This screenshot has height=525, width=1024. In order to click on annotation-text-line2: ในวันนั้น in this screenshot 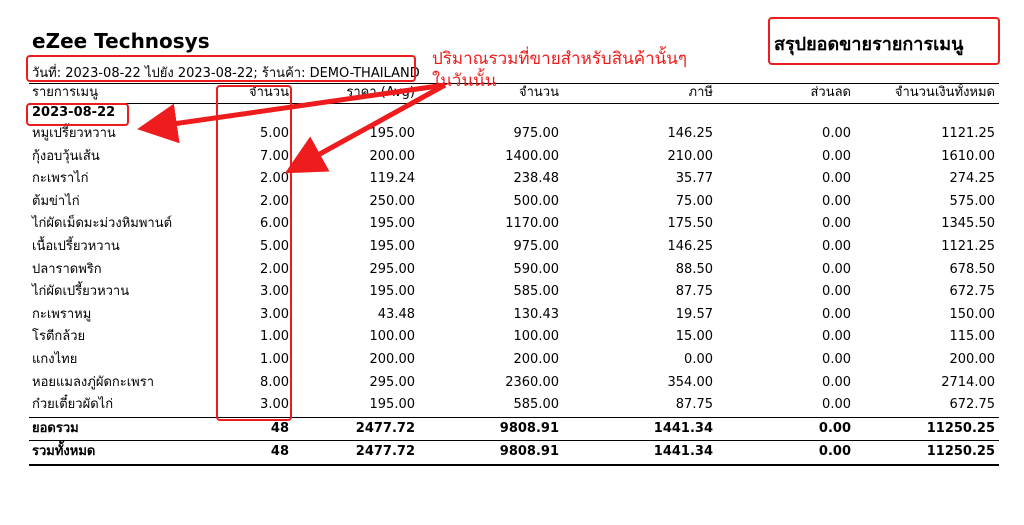, I will do `click(464, 81)`.